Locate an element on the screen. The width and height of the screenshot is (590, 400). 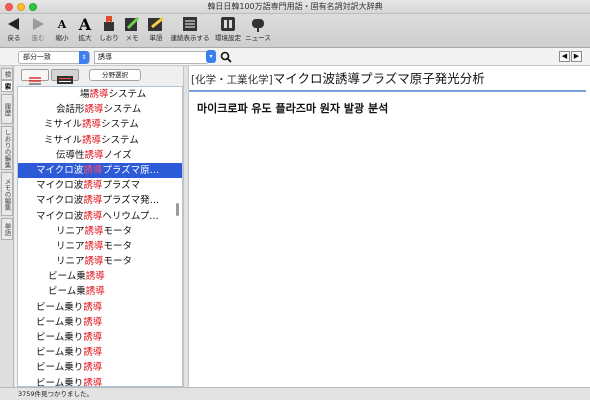
memo-pencil-icon is located at coordinates (132, 23).